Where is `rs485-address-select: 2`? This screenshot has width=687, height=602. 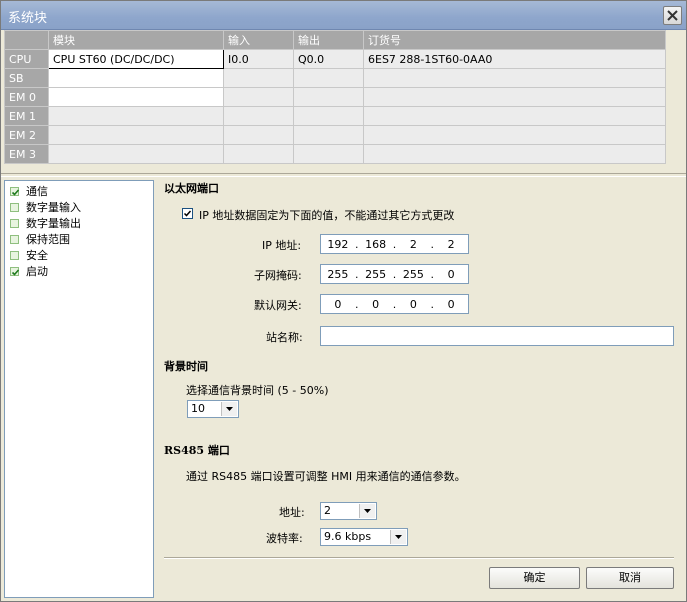
rs485-address-select: 2 is located at coordinates (348, 511).